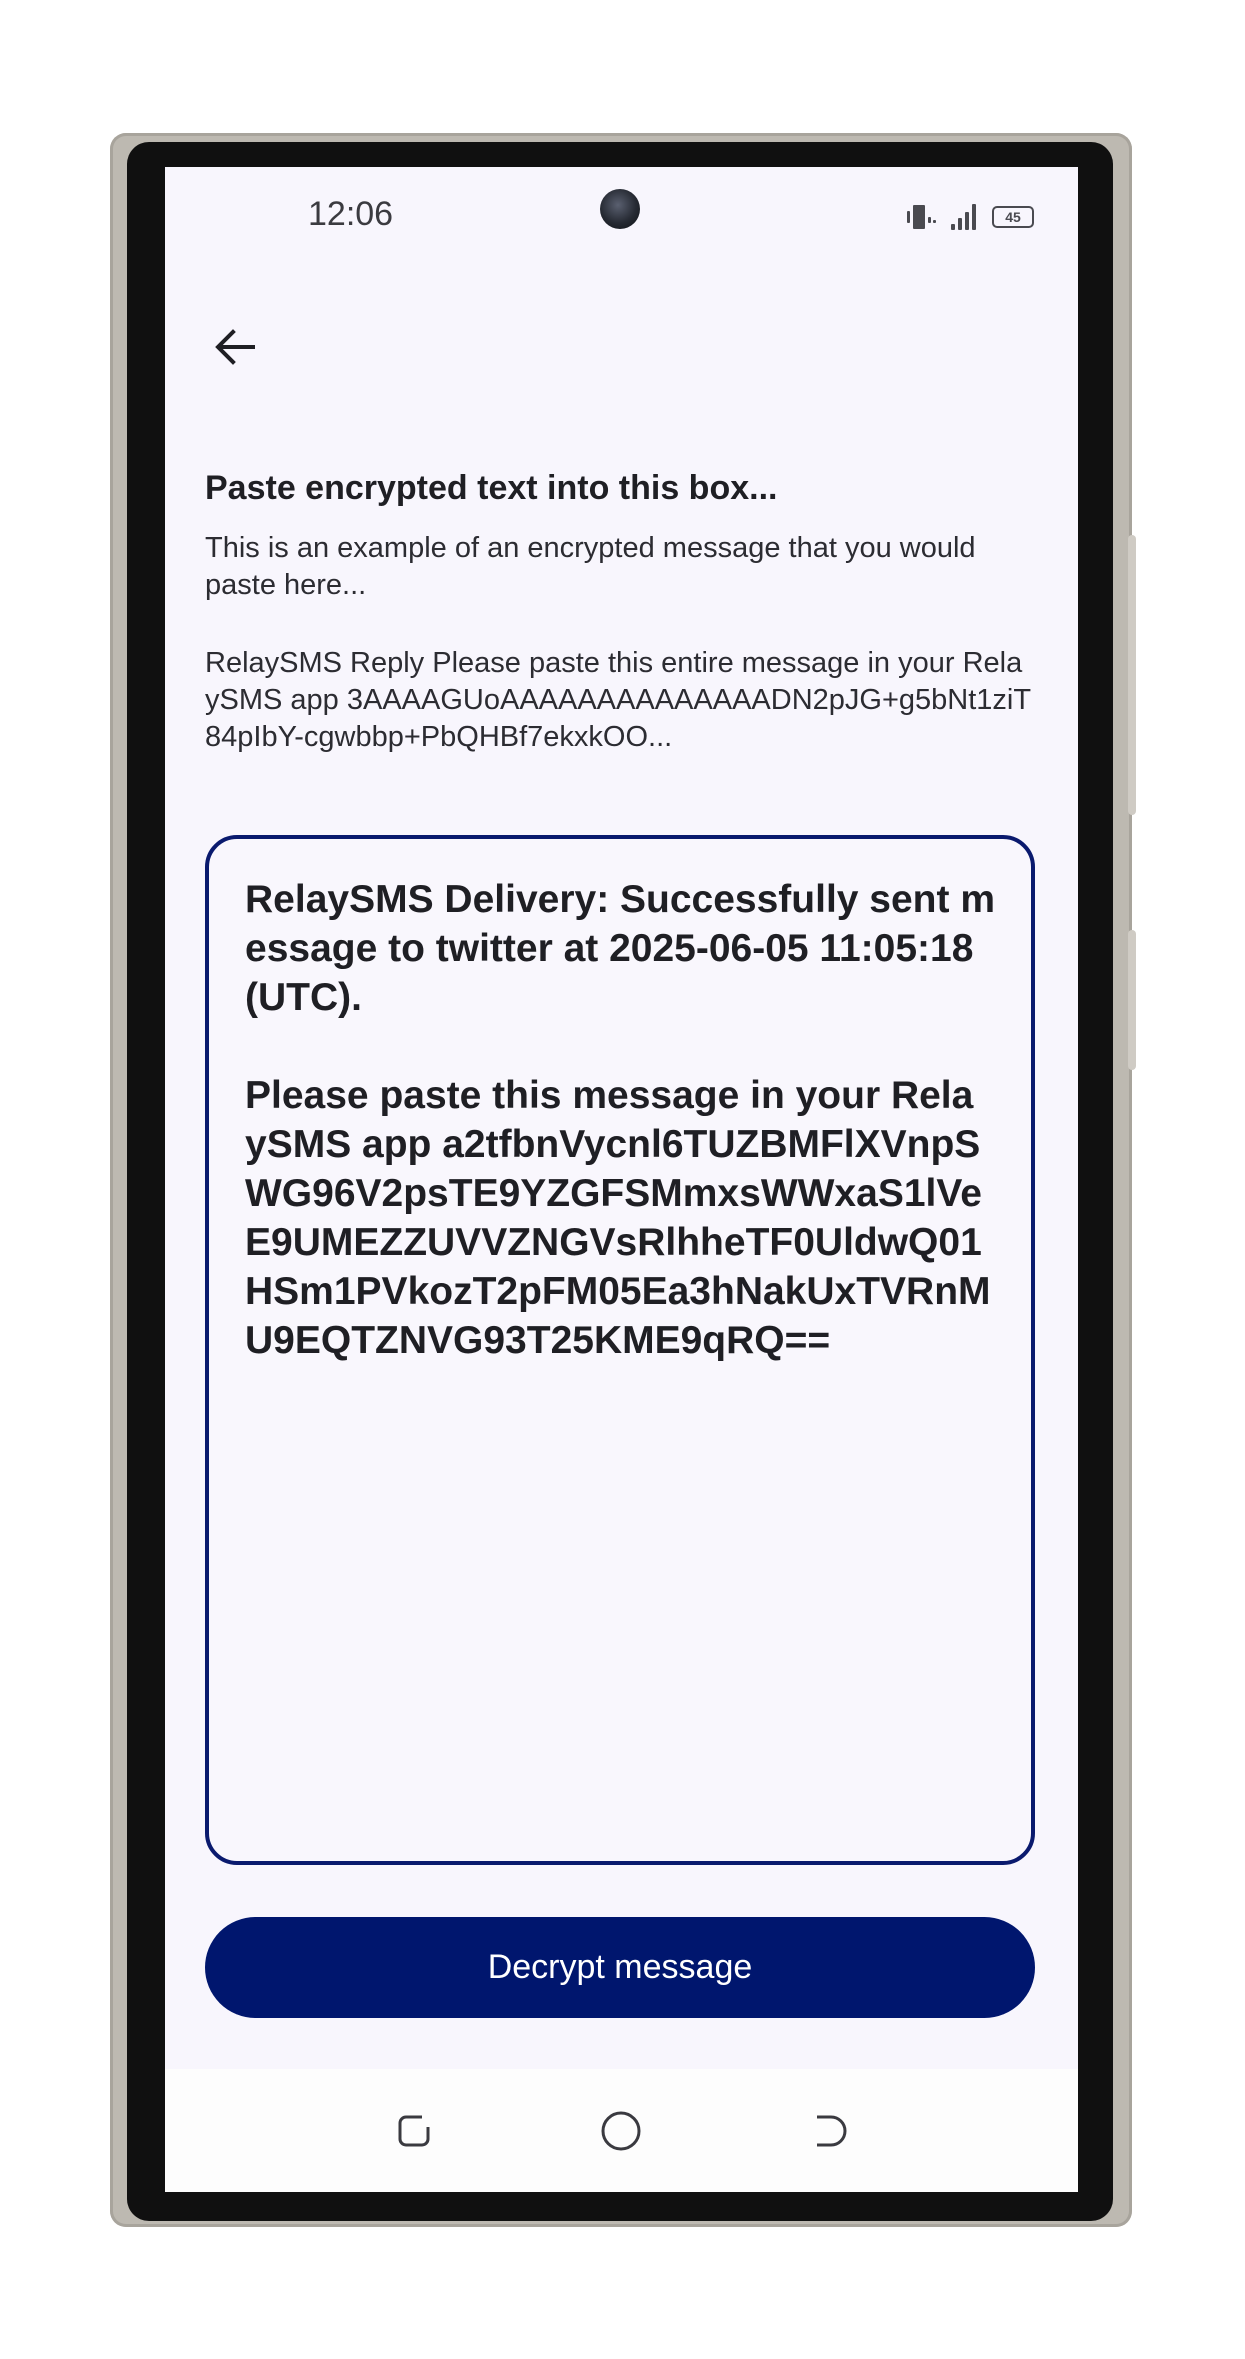  I want to click on battery-level: 45, so click(1013, 217).